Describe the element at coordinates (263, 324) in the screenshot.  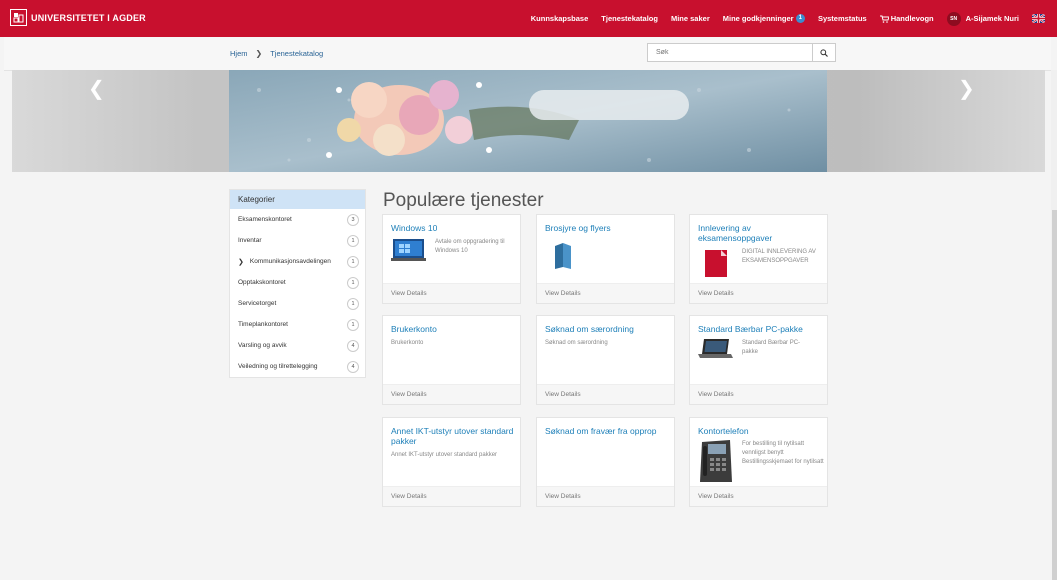
I see `sidebar-item-label: Timeplankontoret` at that location.